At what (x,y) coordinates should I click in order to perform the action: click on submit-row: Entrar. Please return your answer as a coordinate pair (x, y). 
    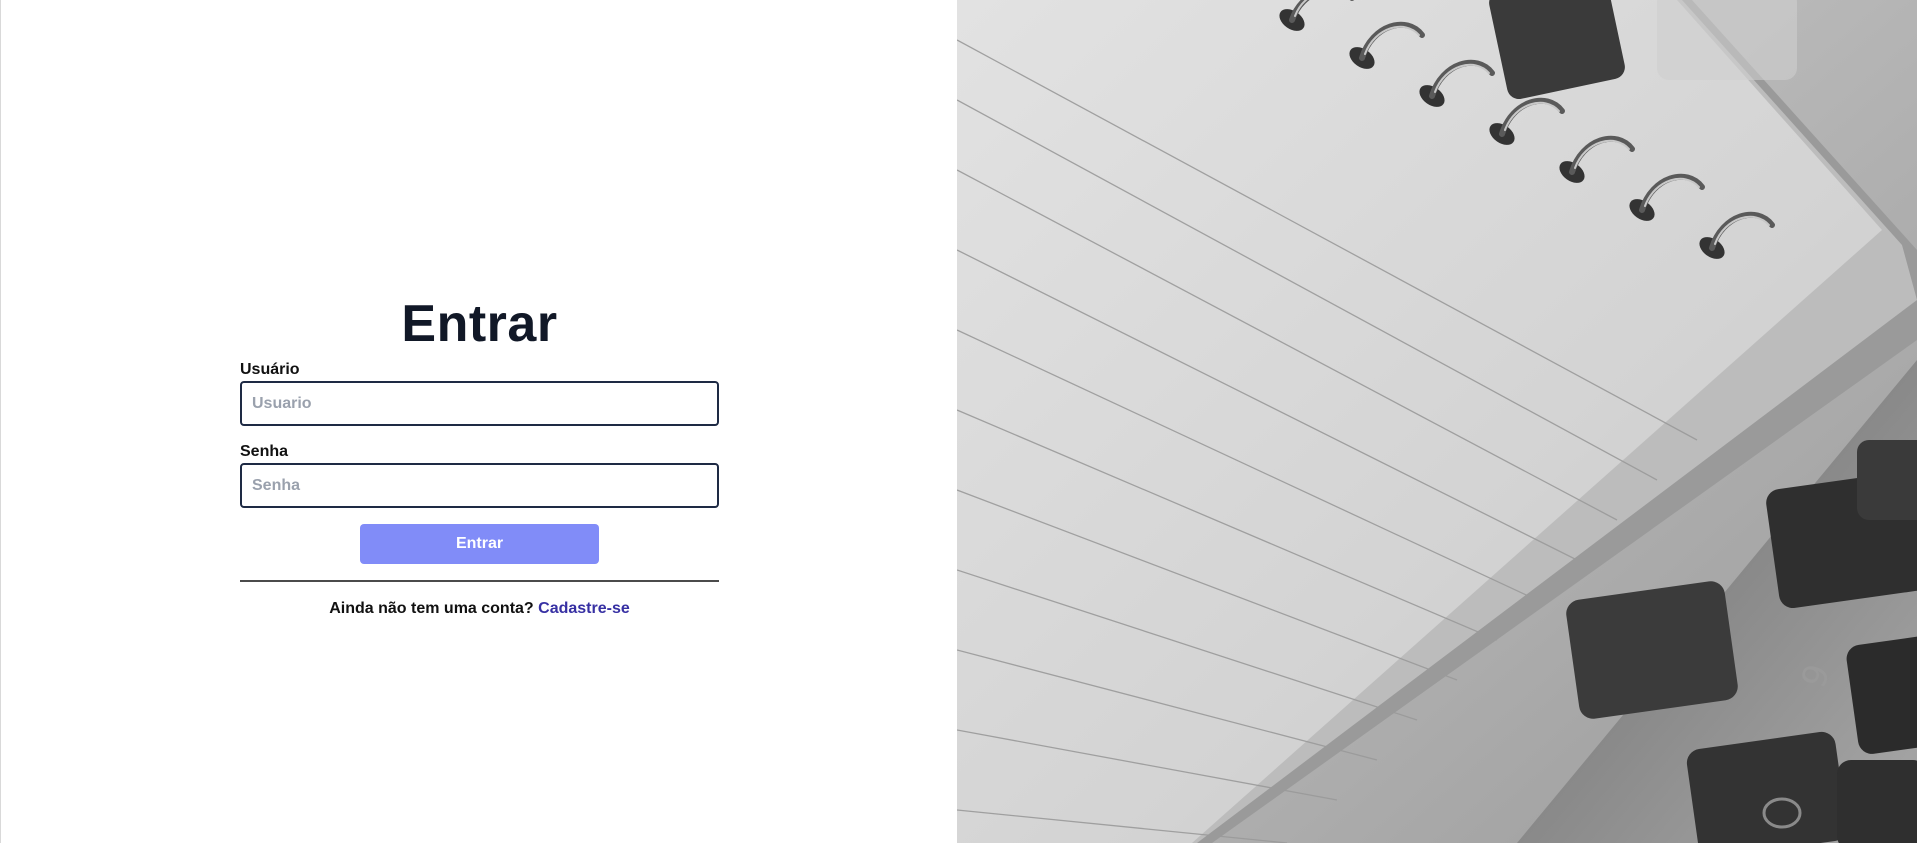
    Looking at the image, I should click on (479, 544).